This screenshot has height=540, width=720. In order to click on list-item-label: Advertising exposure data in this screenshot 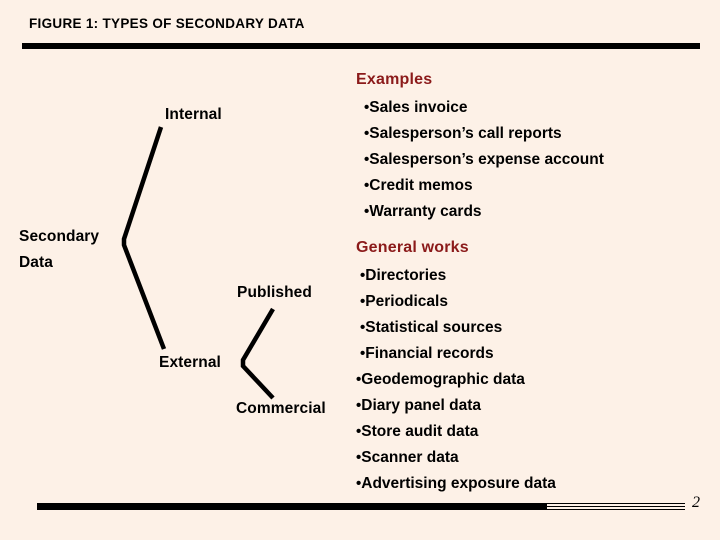, I will do `click(458, 483)`.